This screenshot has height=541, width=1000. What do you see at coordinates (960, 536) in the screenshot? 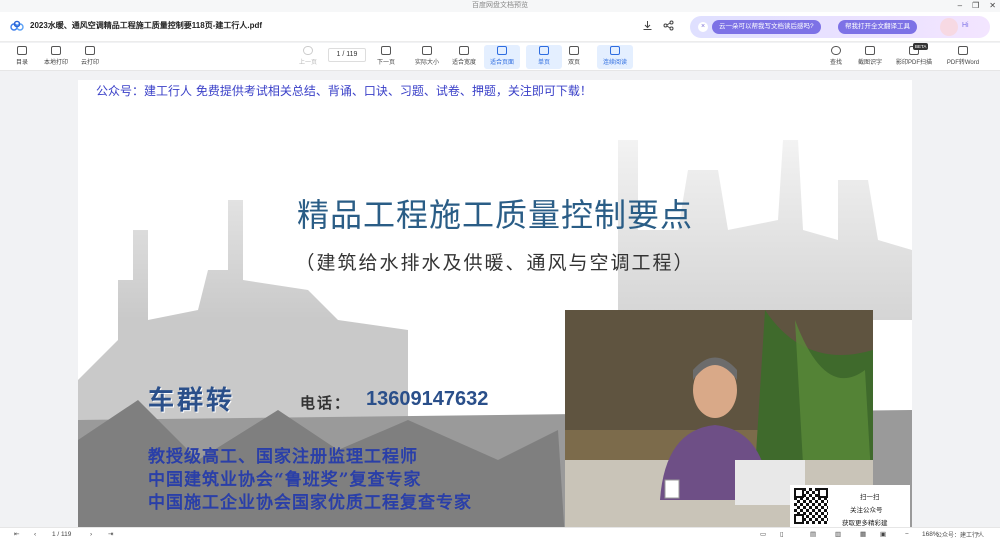
I see `corner-watermark: 公众号：建工行人` at bounding box center [960, 536].